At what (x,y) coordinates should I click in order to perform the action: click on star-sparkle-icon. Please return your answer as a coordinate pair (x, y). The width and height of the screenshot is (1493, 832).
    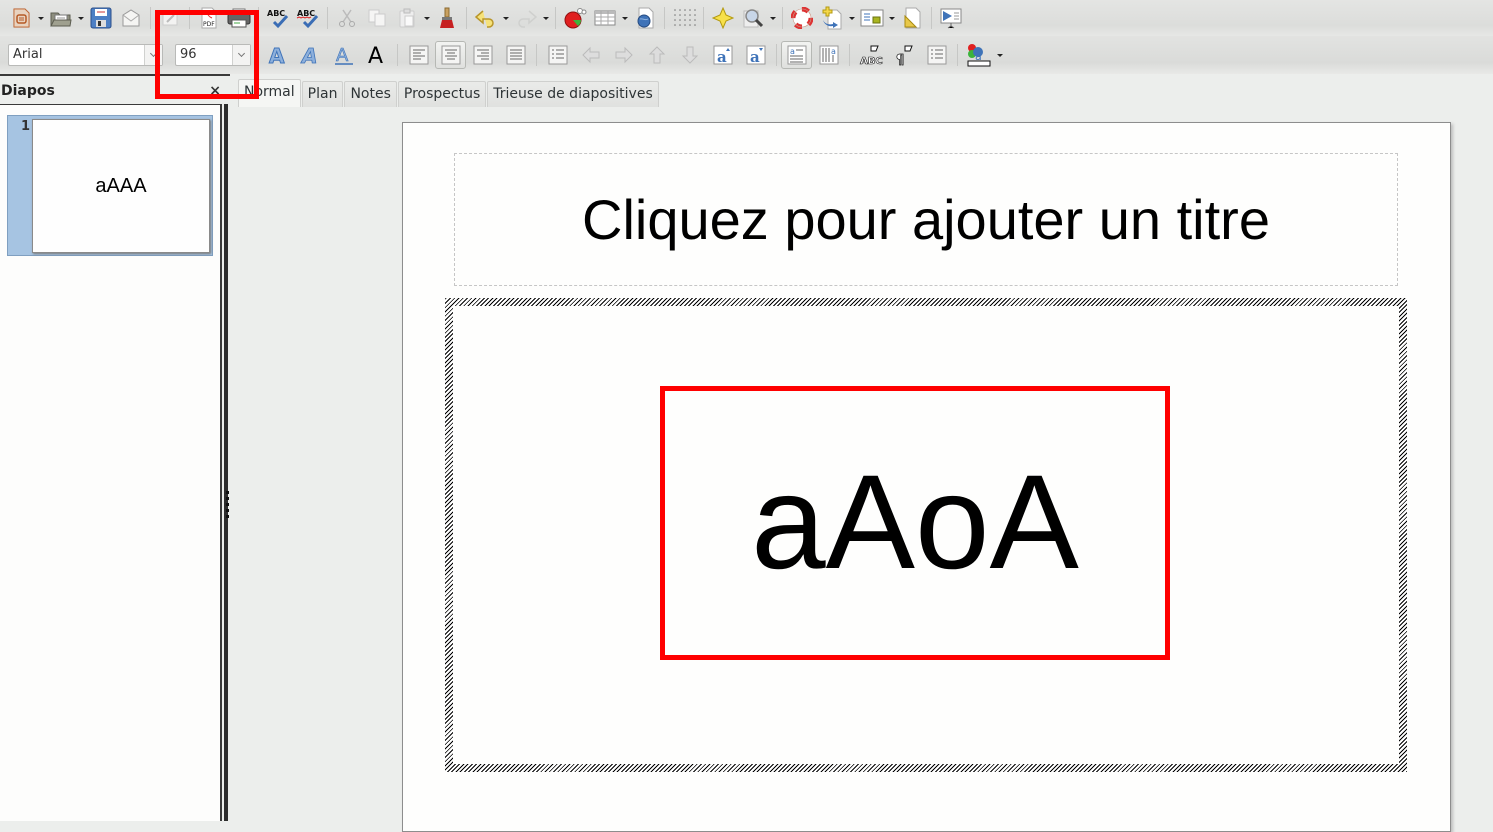
    Looking at the image, I should click on (723, 18).